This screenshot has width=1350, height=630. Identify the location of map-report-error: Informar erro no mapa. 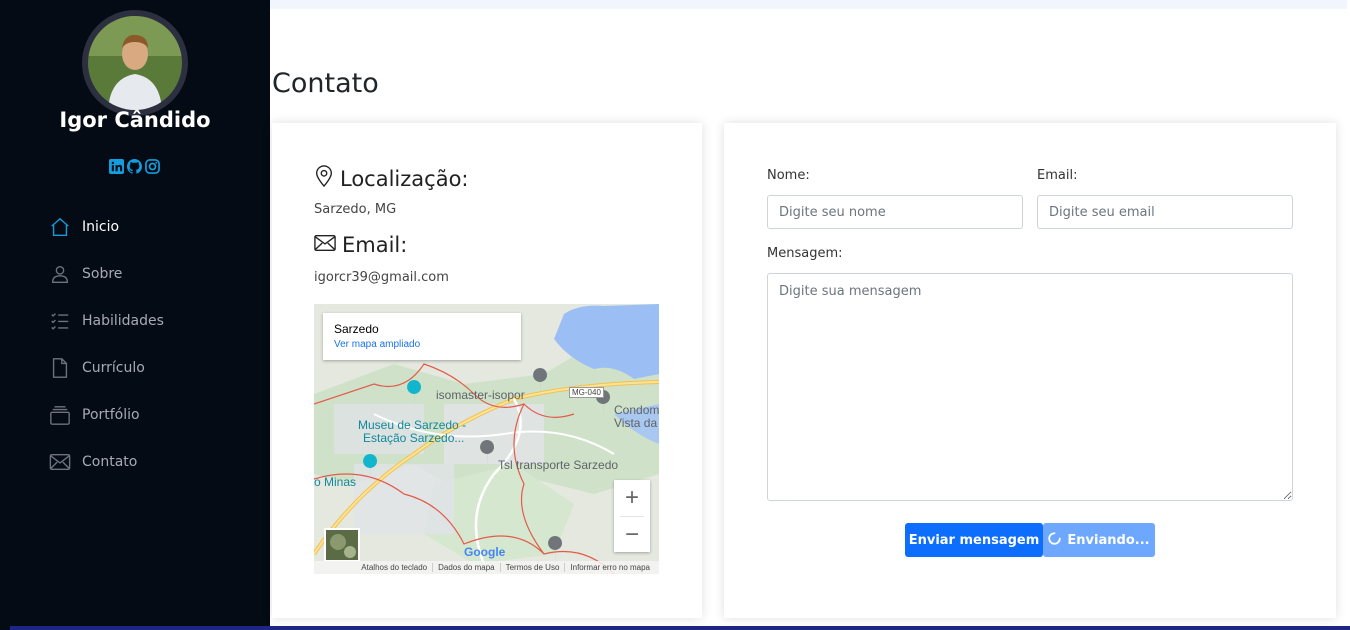
(609, 567).